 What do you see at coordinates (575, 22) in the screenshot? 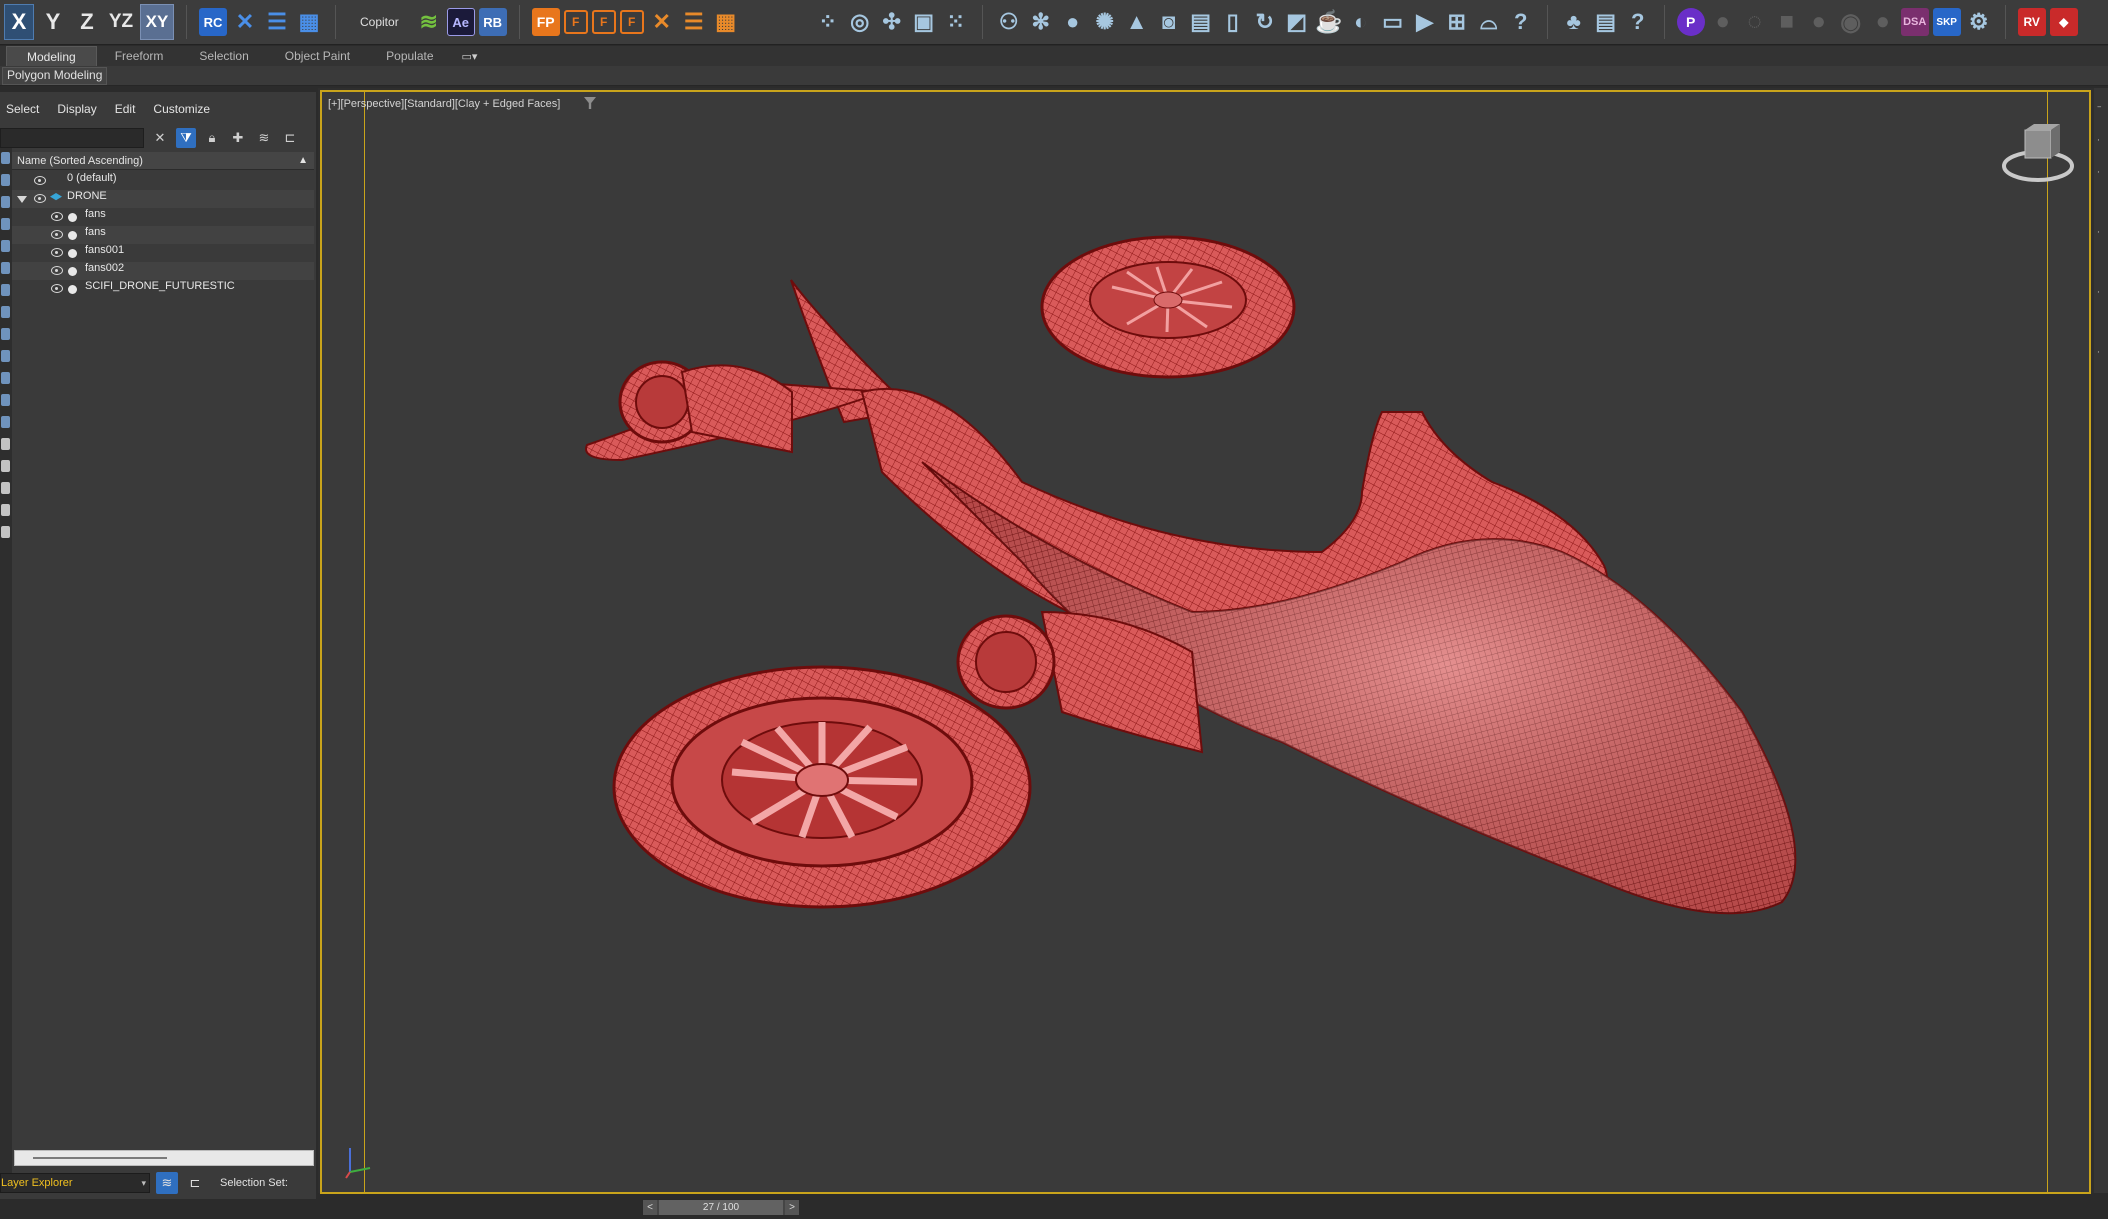
I see `f-tool-1-icon: F` at bounding box center [575, 22].